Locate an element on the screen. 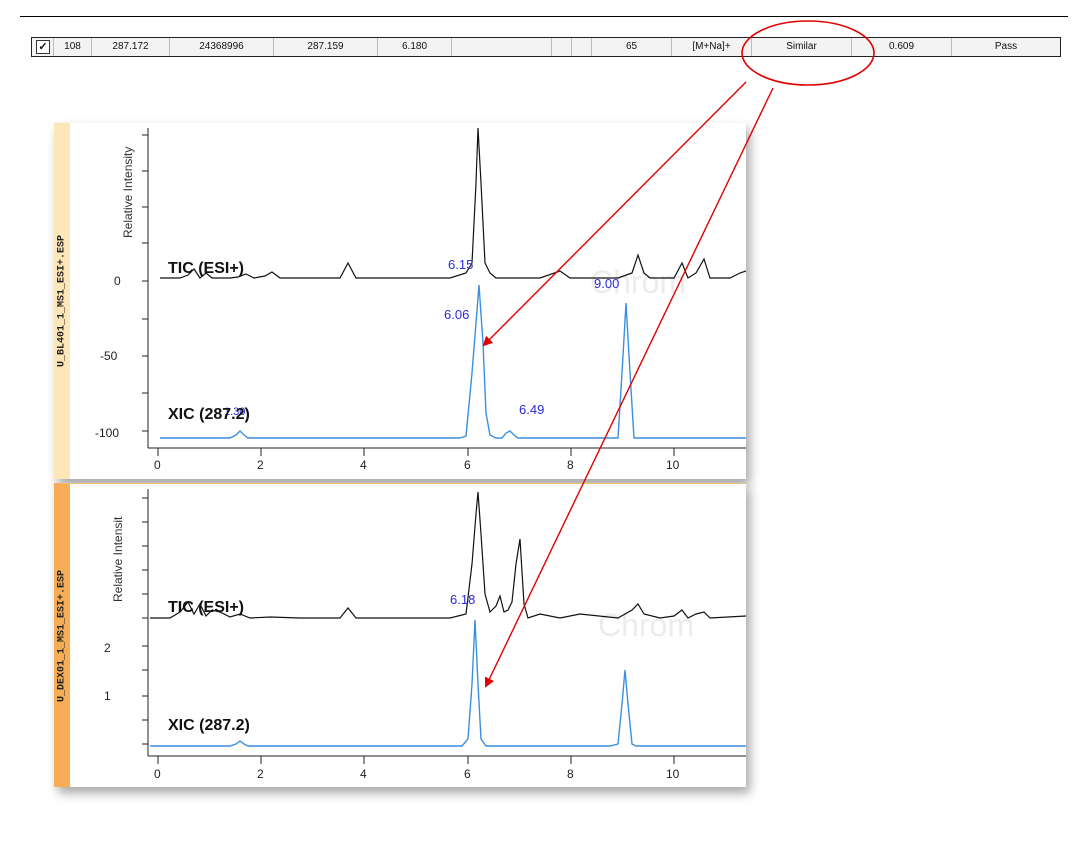  y-tick-minus100: -100 is located at coordinates (107, 433).